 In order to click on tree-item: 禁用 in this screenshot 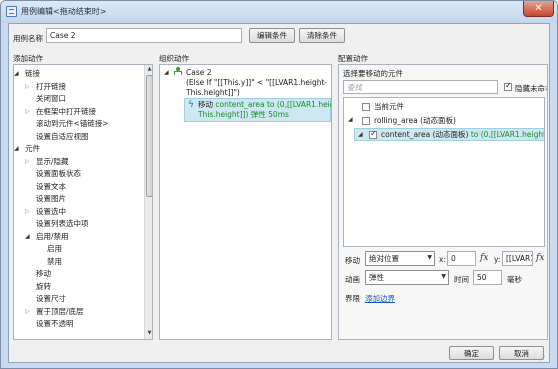, I will do `click(54, 261)`.